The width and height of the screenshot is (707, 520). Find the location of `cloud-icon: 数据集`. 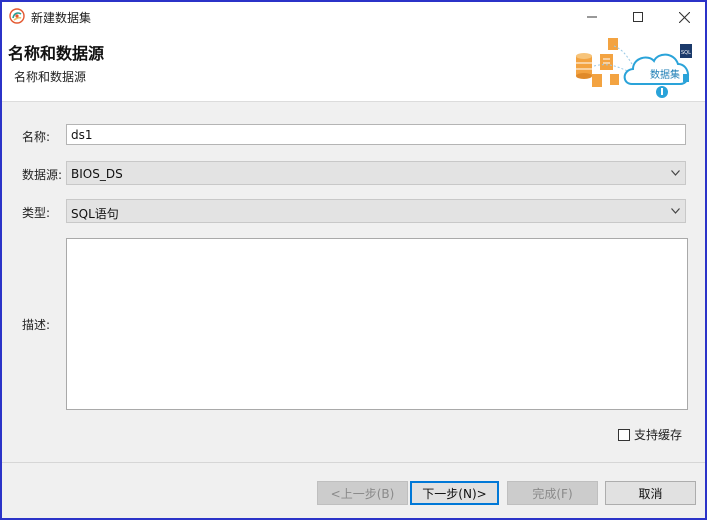

cloud-icon: 数据集 is located at coordinates (656, 69).